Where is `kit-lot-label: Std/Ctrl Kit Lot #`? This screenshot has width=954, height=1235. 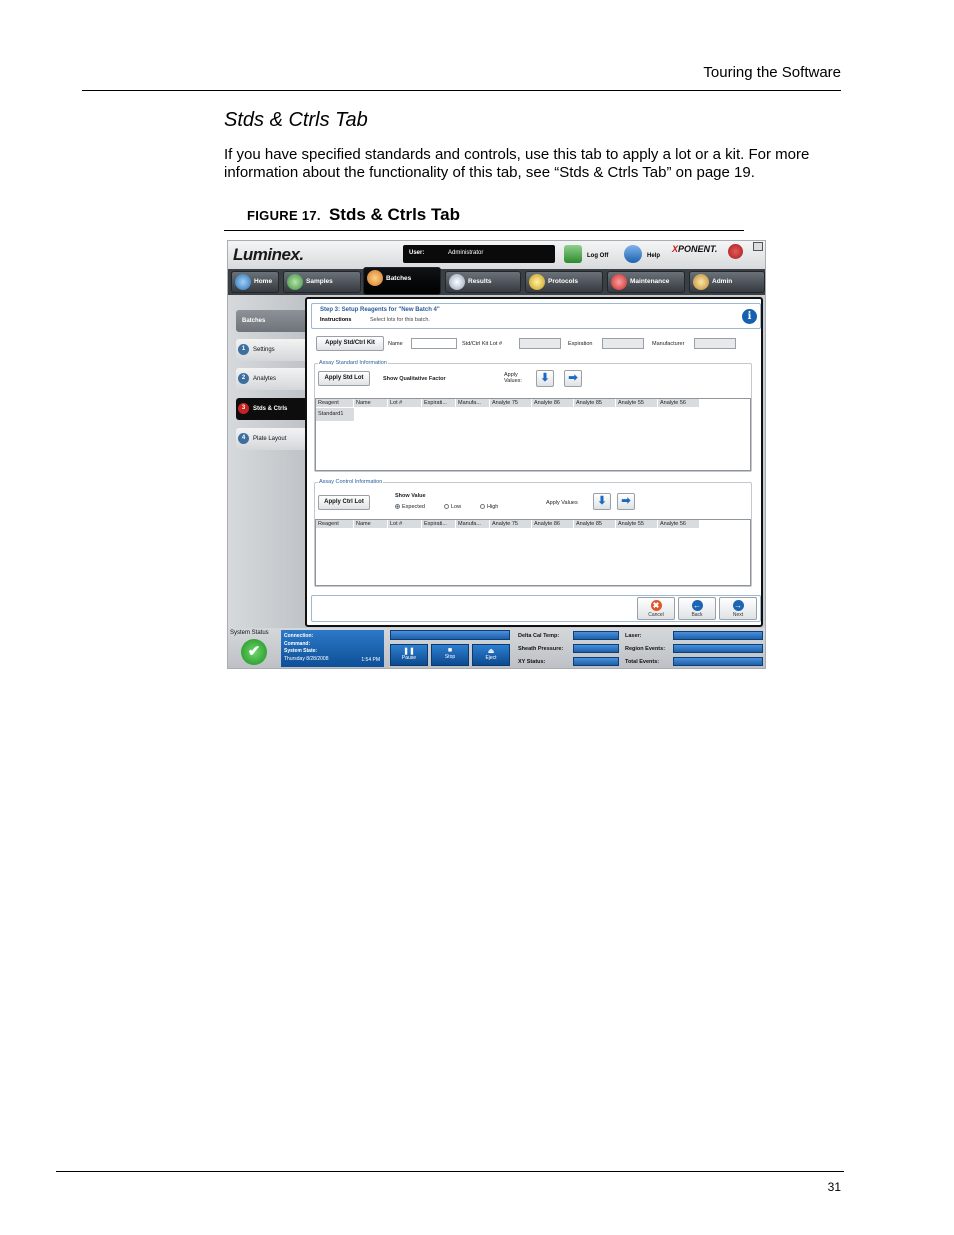 kit-lot-label: Std/Ctrl Kit Lot # is located at coordinates (482, 344).